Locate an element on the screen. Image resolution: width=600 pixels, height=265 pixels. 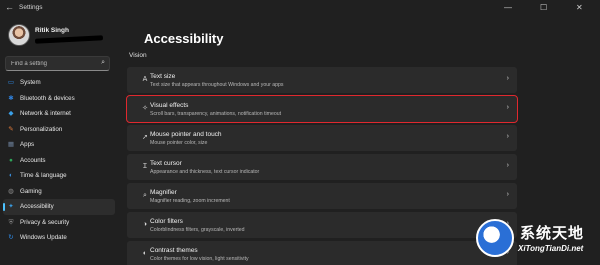
sidebar-item-label: Accessibility is located at coordinates (37, 206).